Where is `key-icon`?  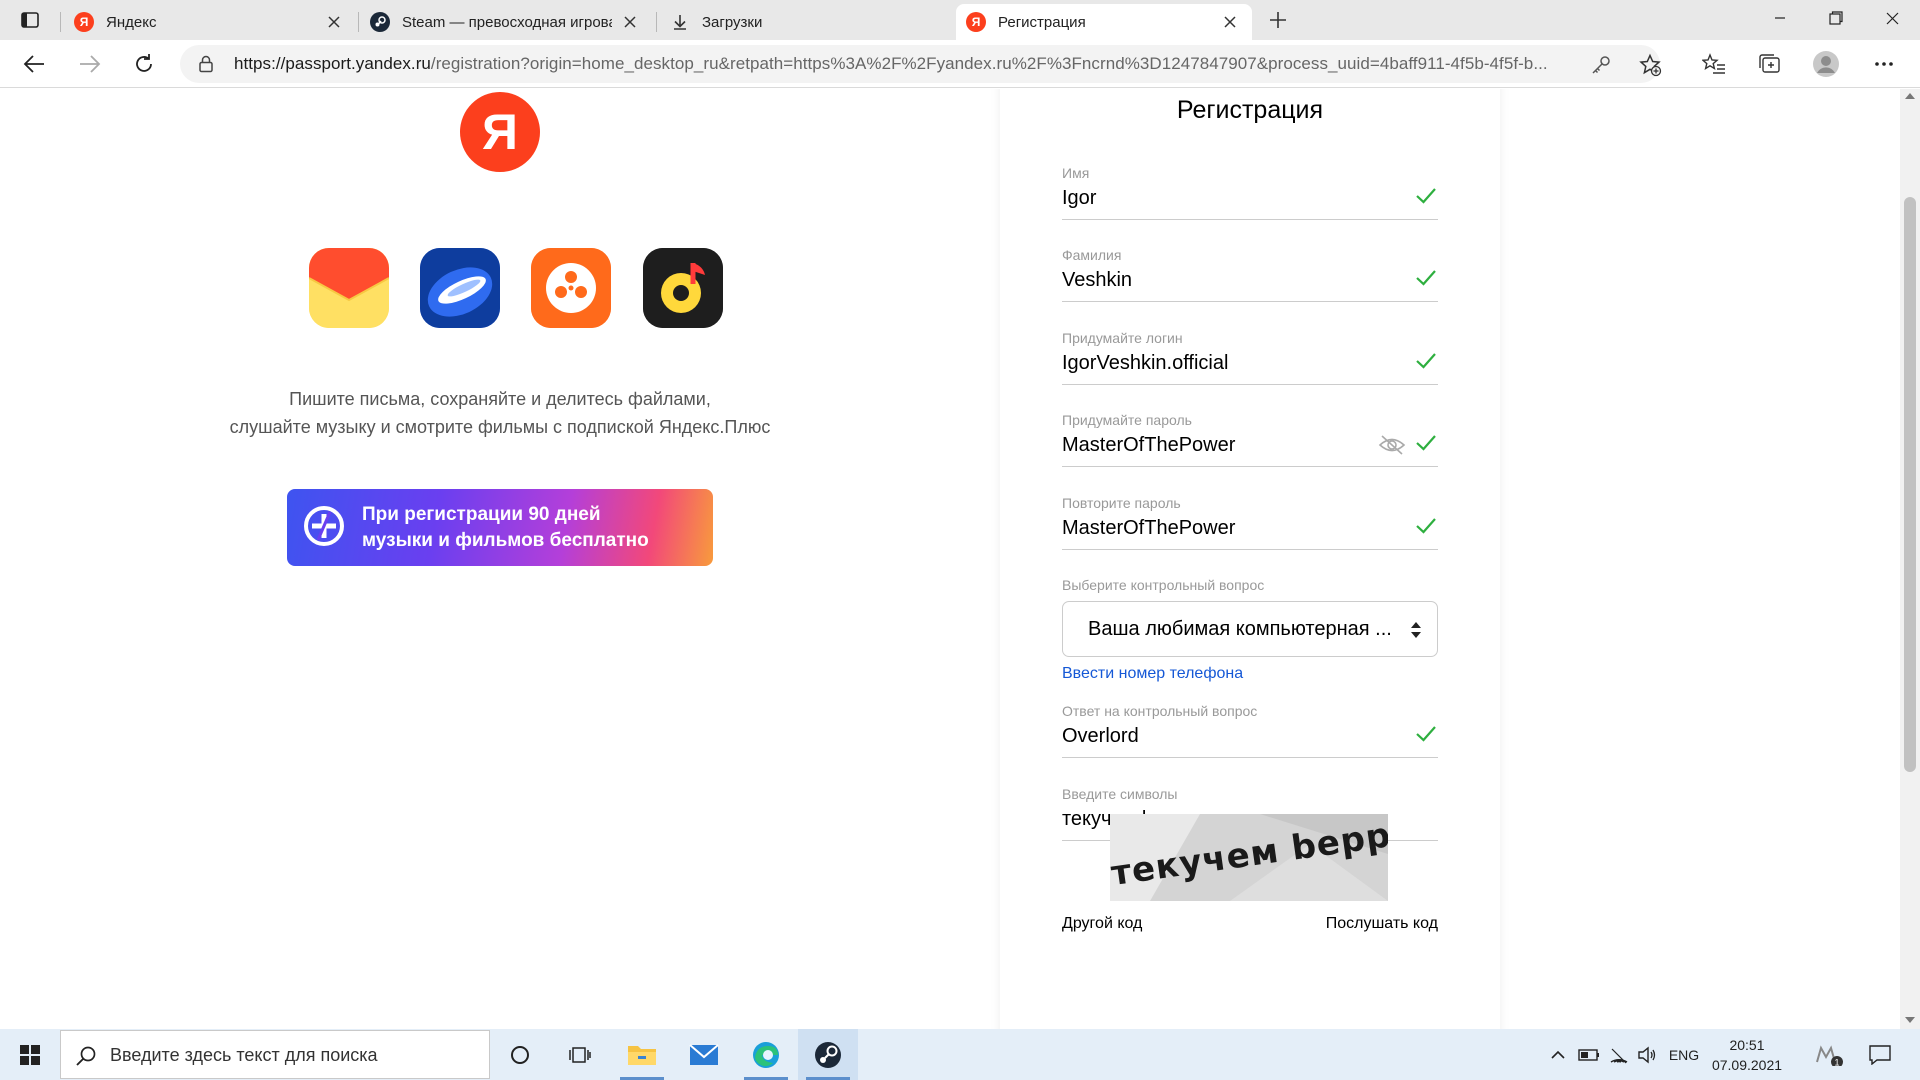
key-icon is located at coordinates (1601, 65).